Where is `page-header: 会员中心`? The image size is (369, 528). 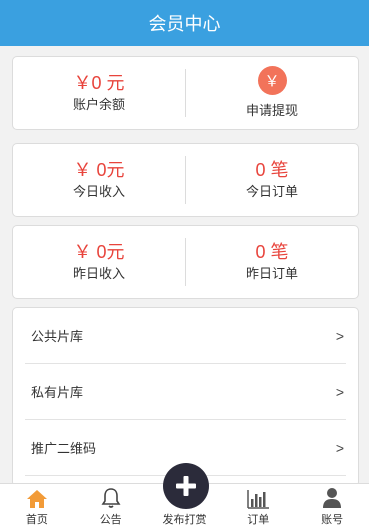
page-header: 会员中心 is located at coordinates (184, 23).